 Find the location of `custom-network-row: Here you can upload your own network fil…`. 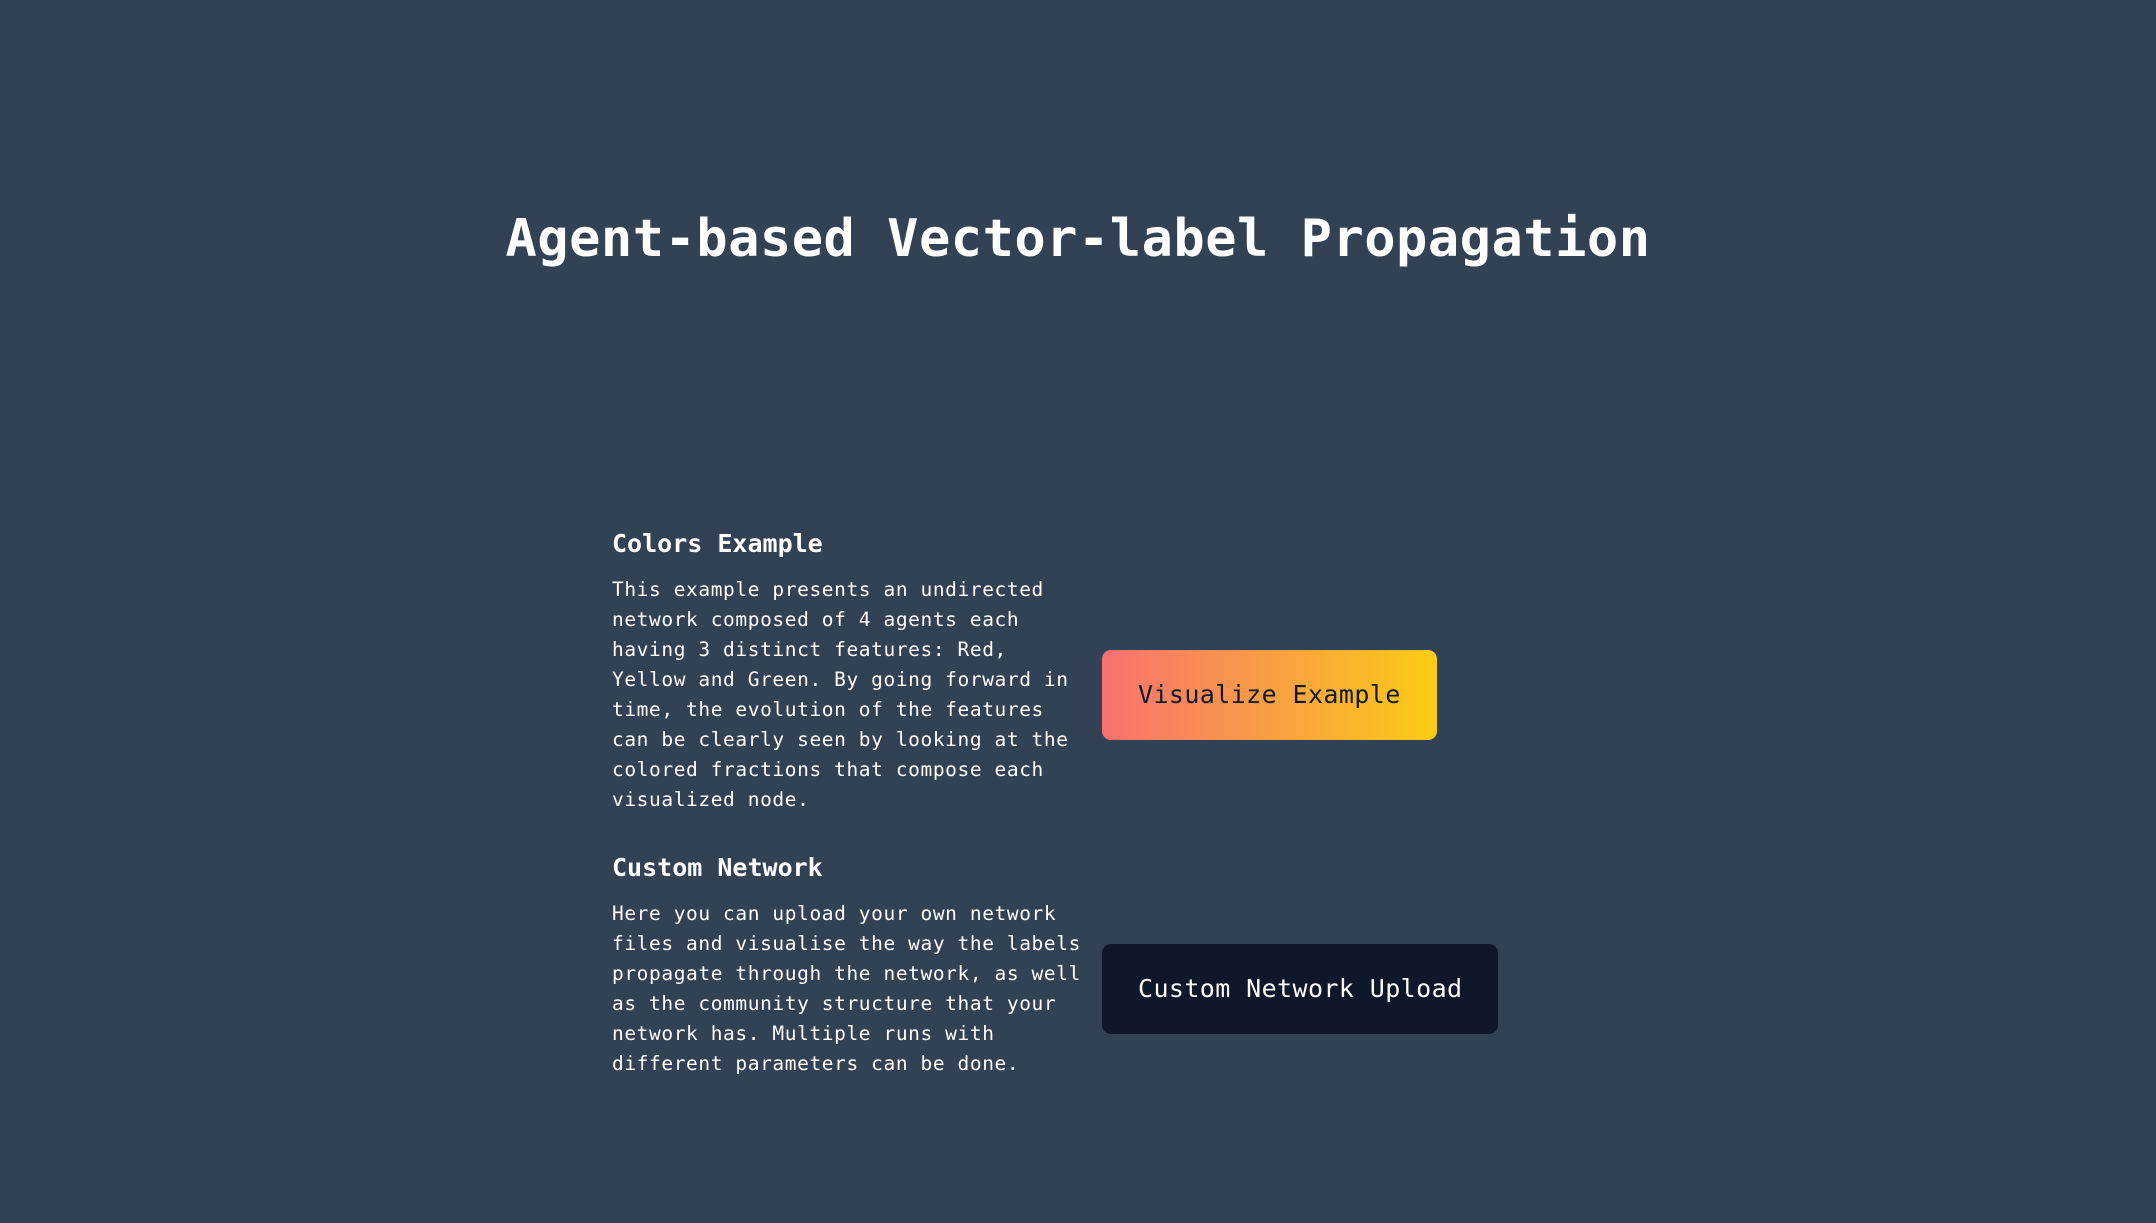

custom-network-row: Here you can upload your own network fil… is located at coordinates (1055, 989).